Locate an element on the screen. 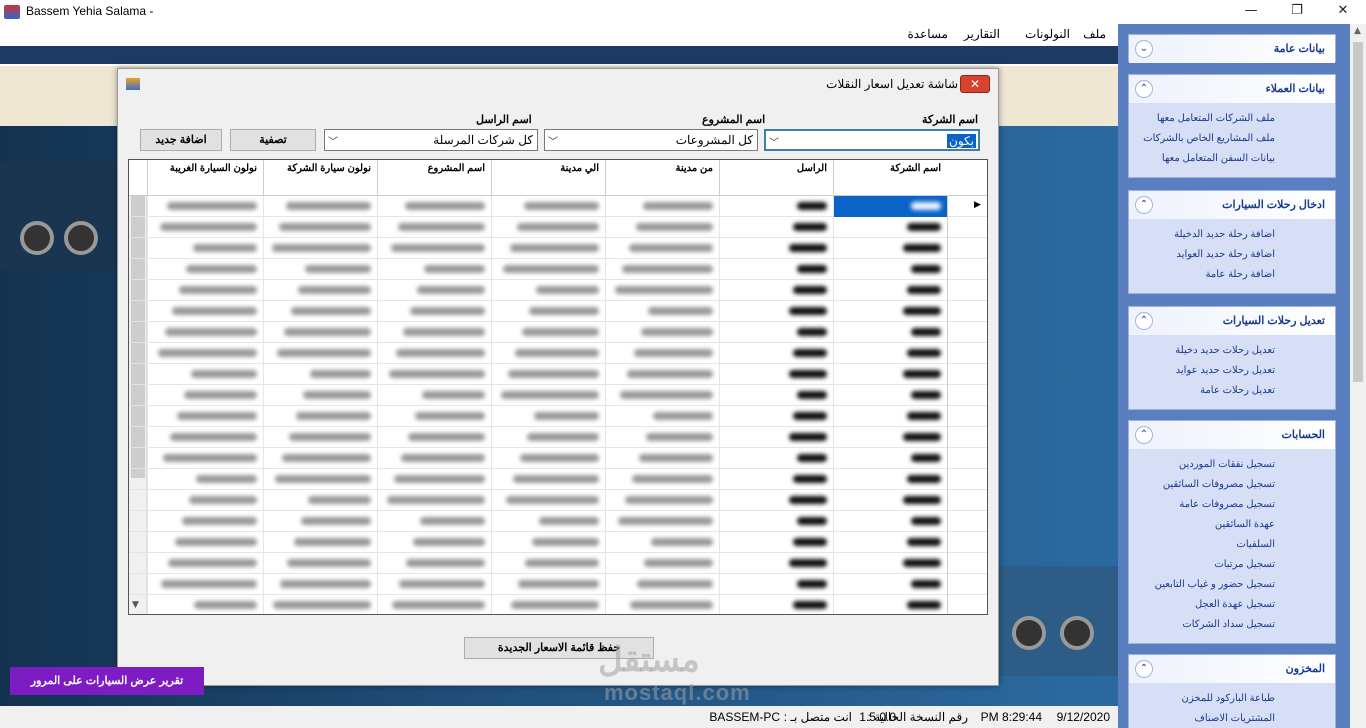 The height and width of the screenshot is (728, 1366). sidebar-link: تعديل رحلات عامة is located at coordinates (1237, 390).